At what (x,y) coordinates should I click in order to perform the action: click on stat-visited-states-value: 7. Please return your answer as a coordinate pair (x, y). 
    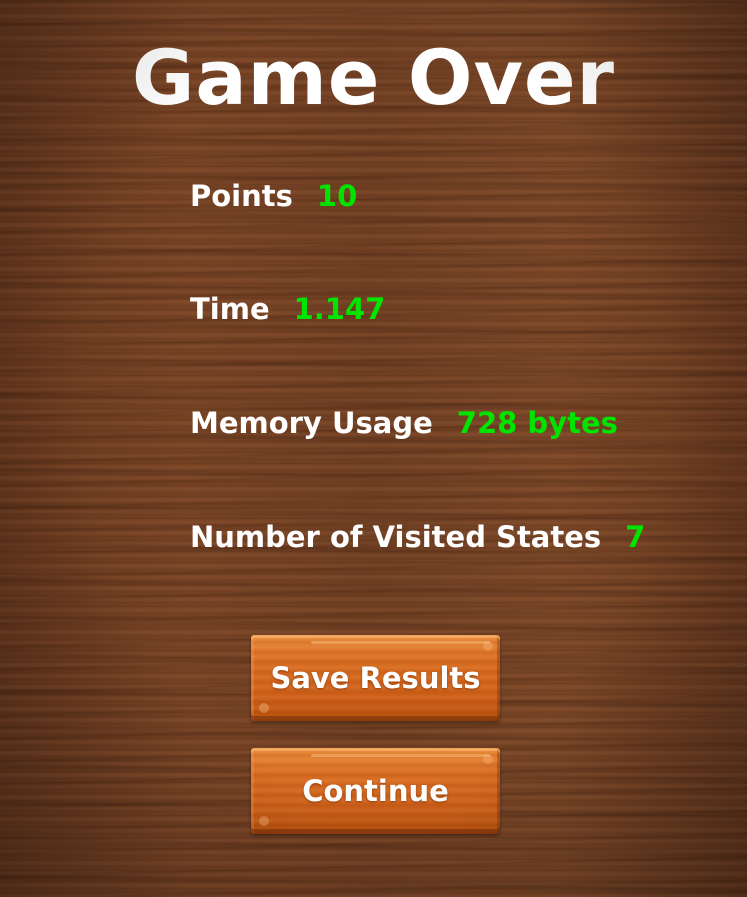
    Looking at the image, I should click on (635, 537).